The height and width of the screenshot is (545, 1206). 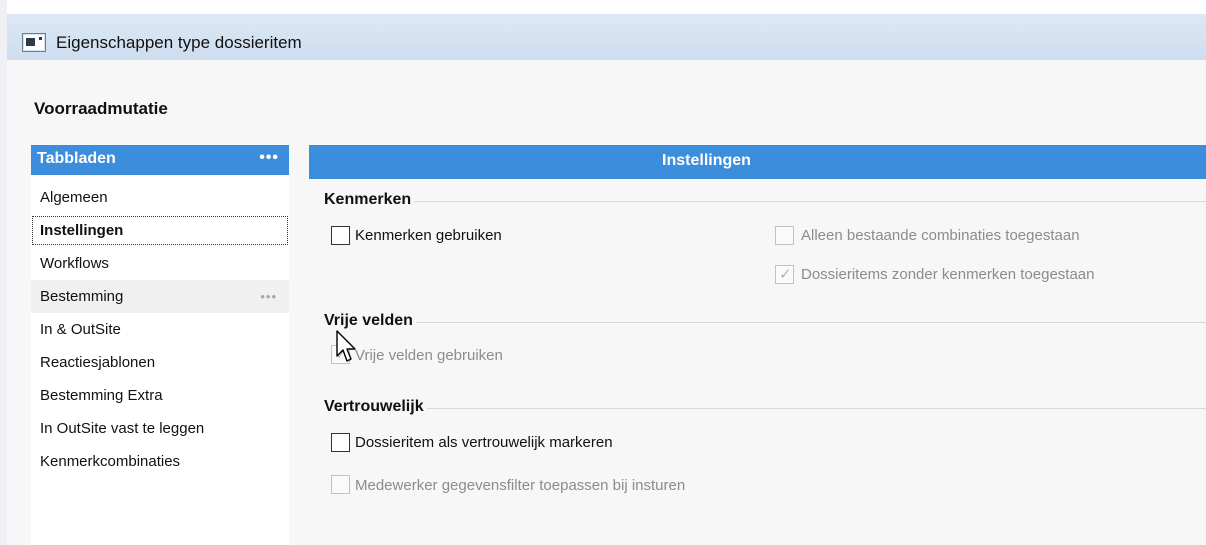 What do you see at coordinates (340, 484) in the screenshot?
I see `gegevensfilter-checkbox` at bounding box center [340, 484].